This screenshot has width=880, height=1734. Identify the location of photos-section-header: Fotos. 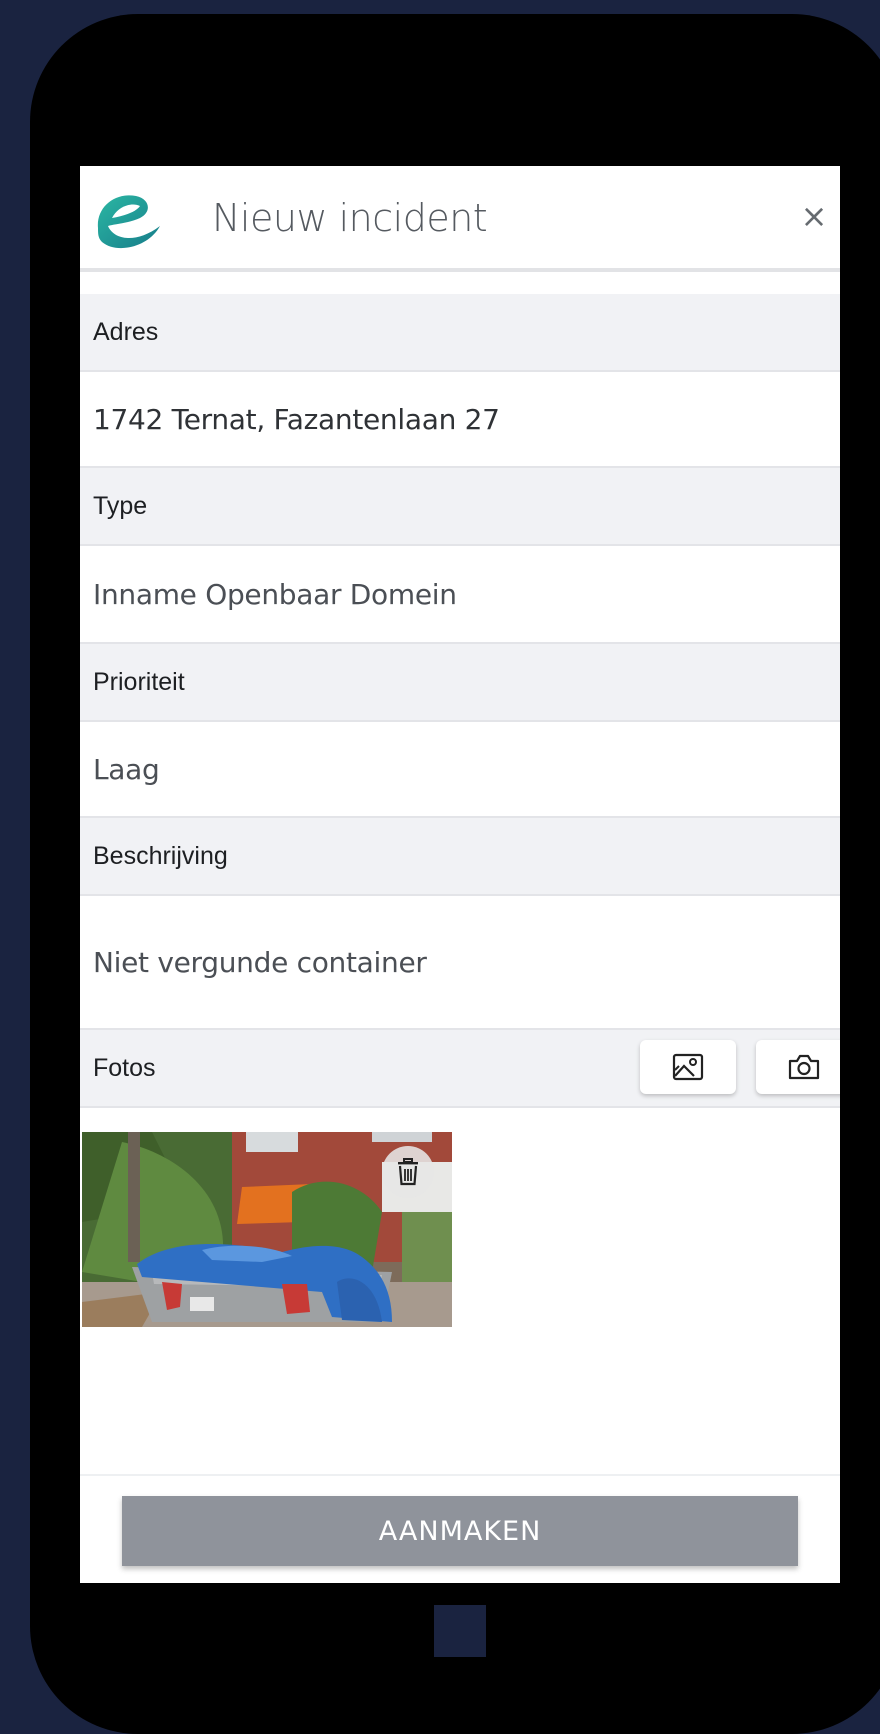
(460, 1068).